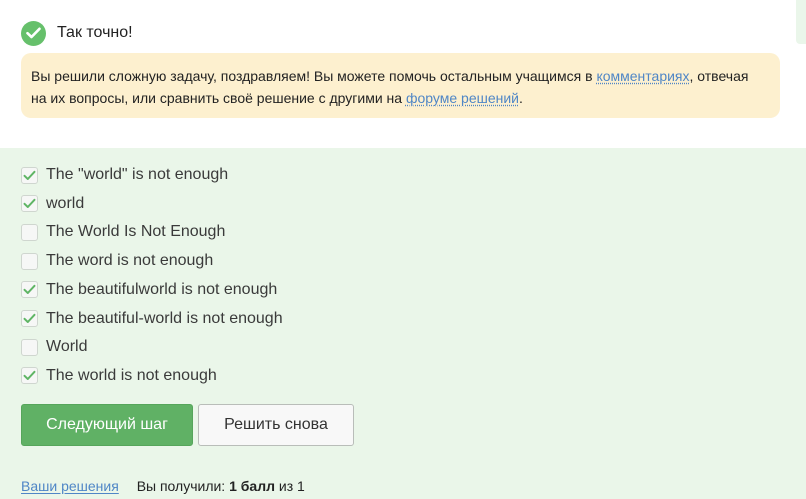 Image resolution: width=806 pixels, height=499 pixels. I want to click on score-text: Вы получили: 1 балл из 1, so click(221, 486).